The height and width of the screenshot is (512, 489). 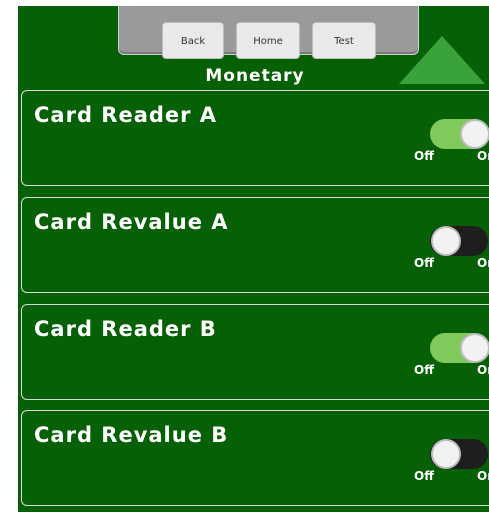 I want to click on card-title: Card Revalue A, so click(x=131, y=222).